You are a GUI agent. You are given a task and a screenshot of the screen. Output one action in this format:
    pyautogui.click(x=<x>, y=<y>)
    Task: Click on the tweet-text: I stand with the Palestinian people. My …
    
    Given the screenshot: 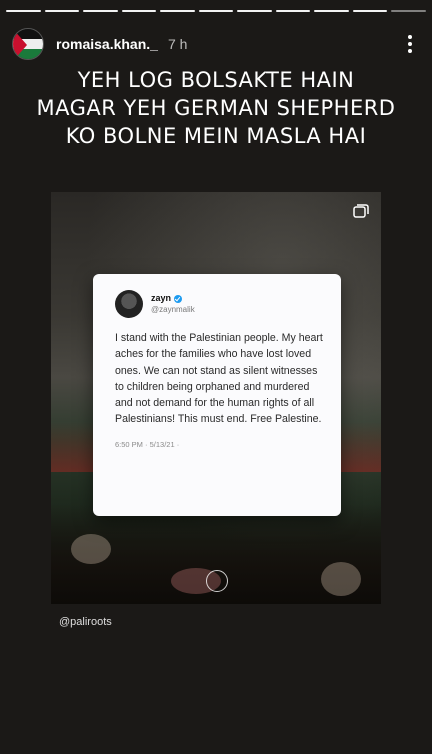 What is the action you would take?
    pyautogui.click(x=219, y=379)
    